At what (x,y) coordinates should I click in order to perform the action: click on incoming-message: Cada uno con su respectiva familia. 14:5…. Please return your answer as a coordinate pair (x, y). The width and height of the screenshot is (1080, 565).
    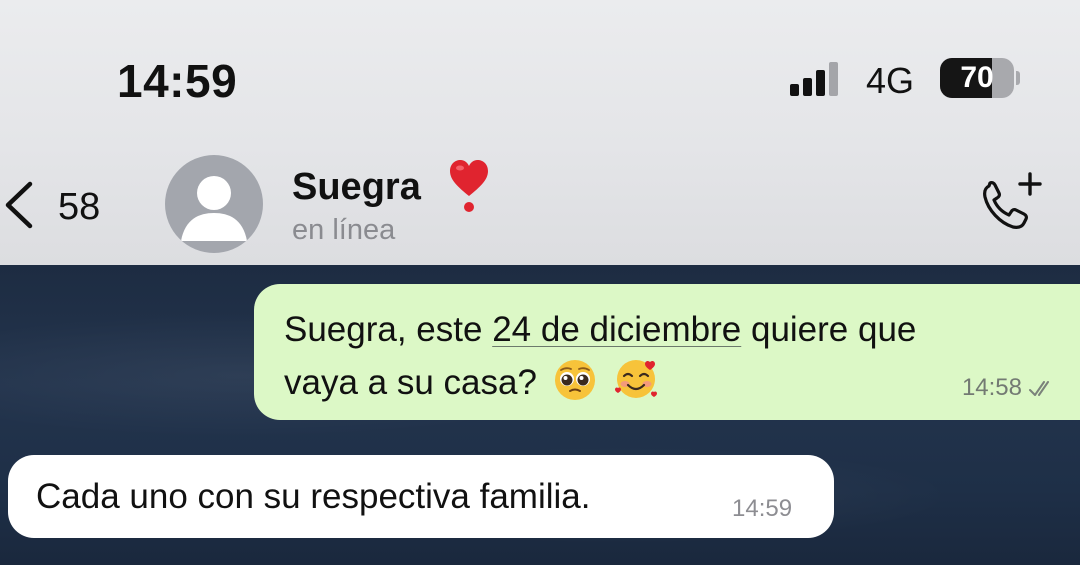
    Looking at the image, I should click on (421, 496).